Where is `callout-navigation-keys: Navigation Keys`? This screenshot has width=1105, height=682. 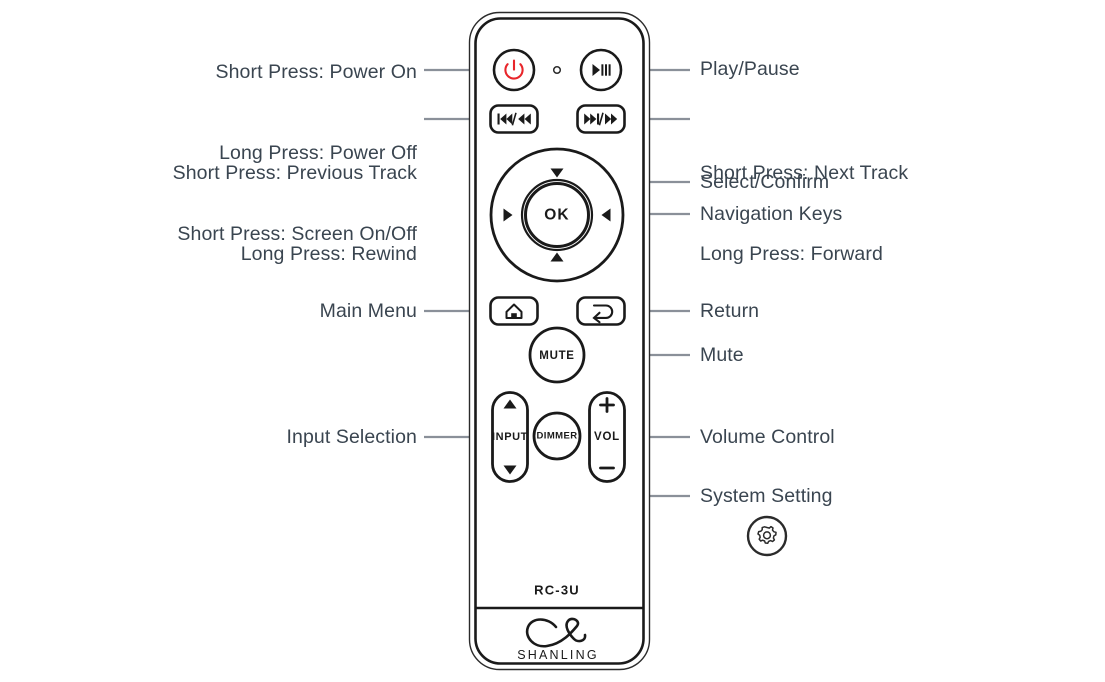 callout-navigation-keys: Navigation Keys is located at coordinates (771, 214).